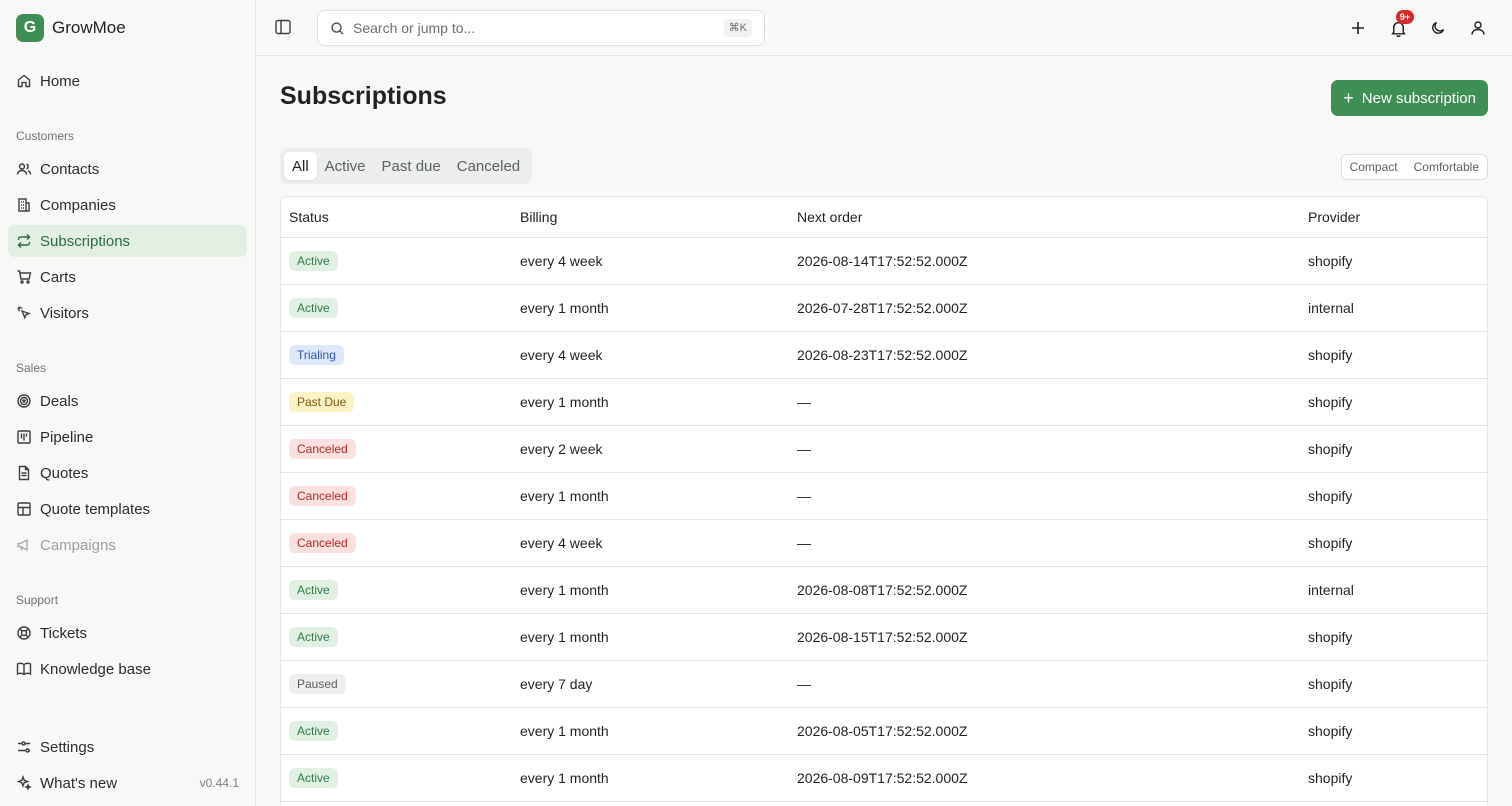 The width and height of the screenshot is (1512, 806). Describe the element at coordinates (396, 543) in the screenshot. I see `cell-status: Canceled` at that location.